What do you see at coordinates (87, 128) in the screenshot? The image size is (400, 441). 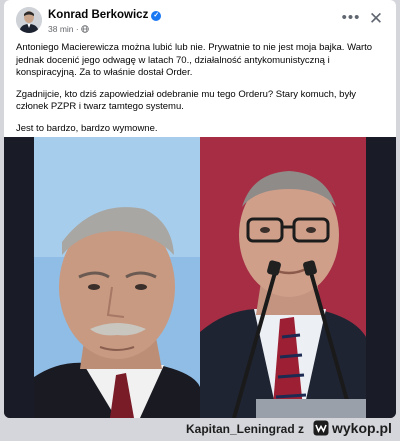 I see `post-paragraph-3: Jest to bardzo, bardzo wymowne.` at bounding box center [87, 128].